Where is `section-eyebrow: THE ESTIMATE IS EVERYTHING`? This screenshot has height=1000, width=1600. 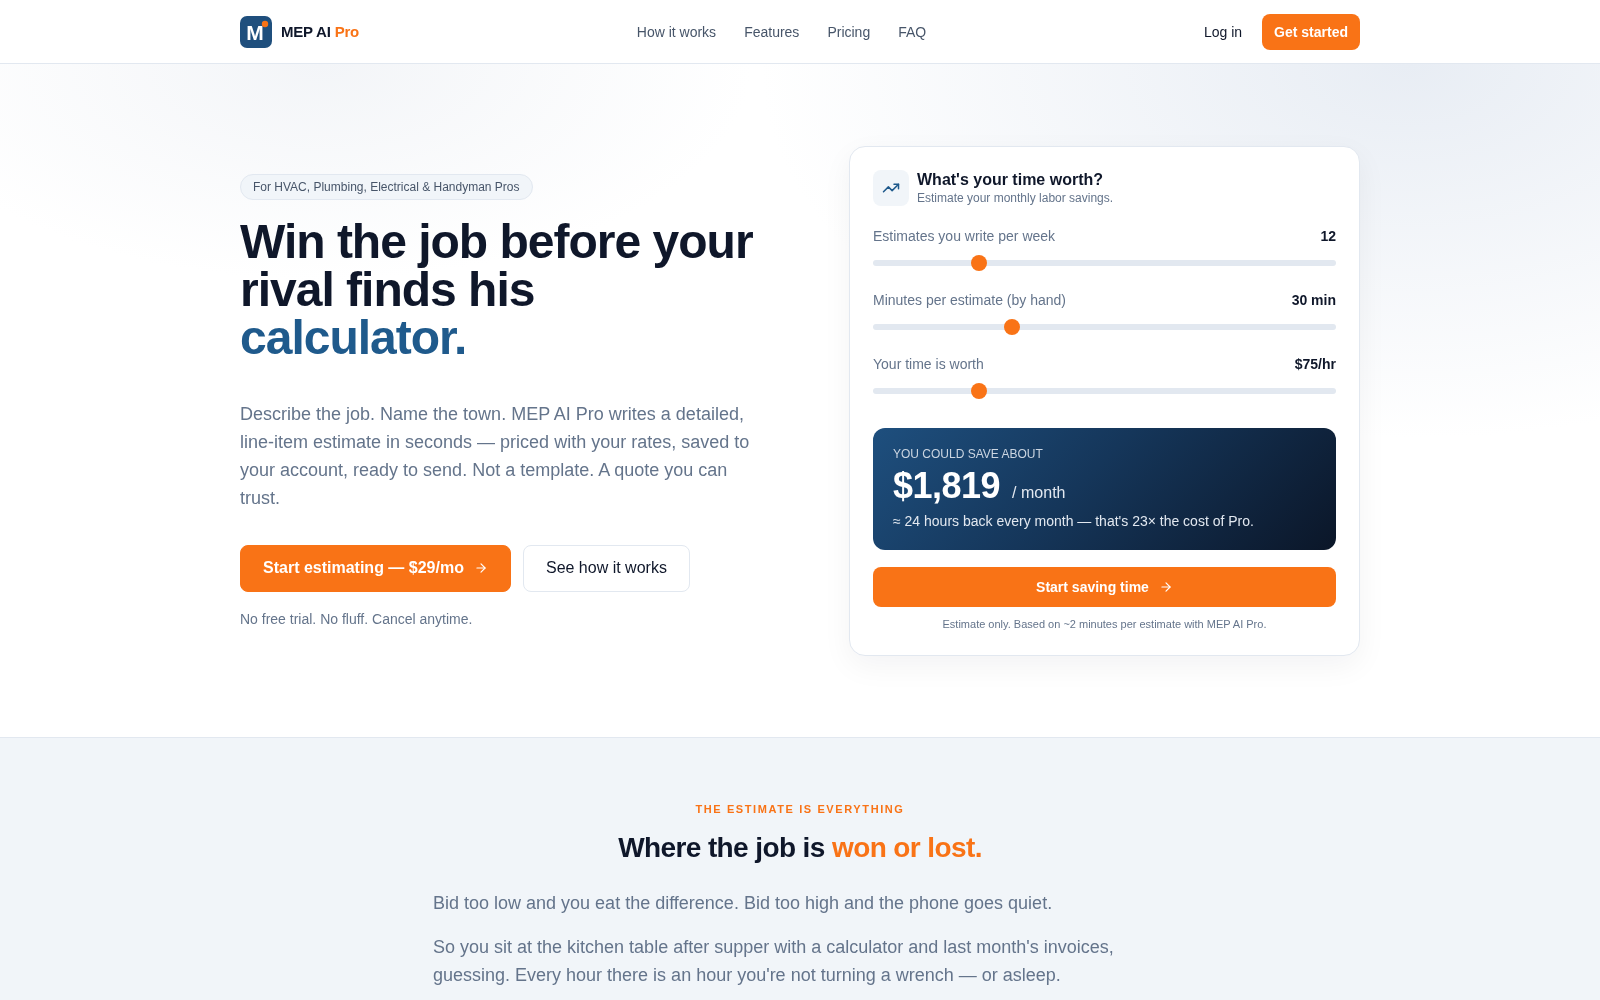
section-eyebrow: THE ESTIMATE IS EVERYTHING is located at coordinates (800, 809).